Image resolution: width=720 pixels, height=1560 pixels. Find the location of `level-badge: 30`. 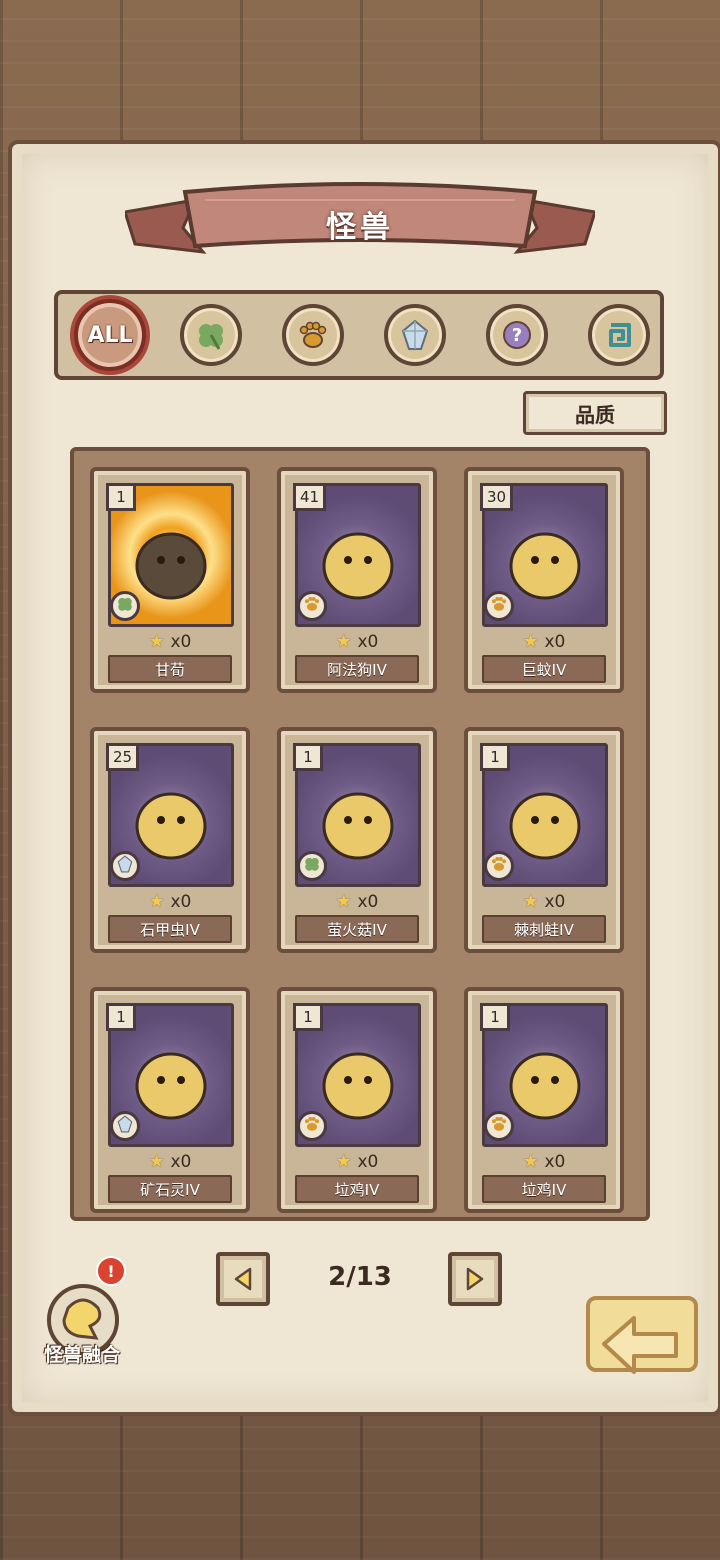

level-badge: 30 is located at coordinates (497, 497).